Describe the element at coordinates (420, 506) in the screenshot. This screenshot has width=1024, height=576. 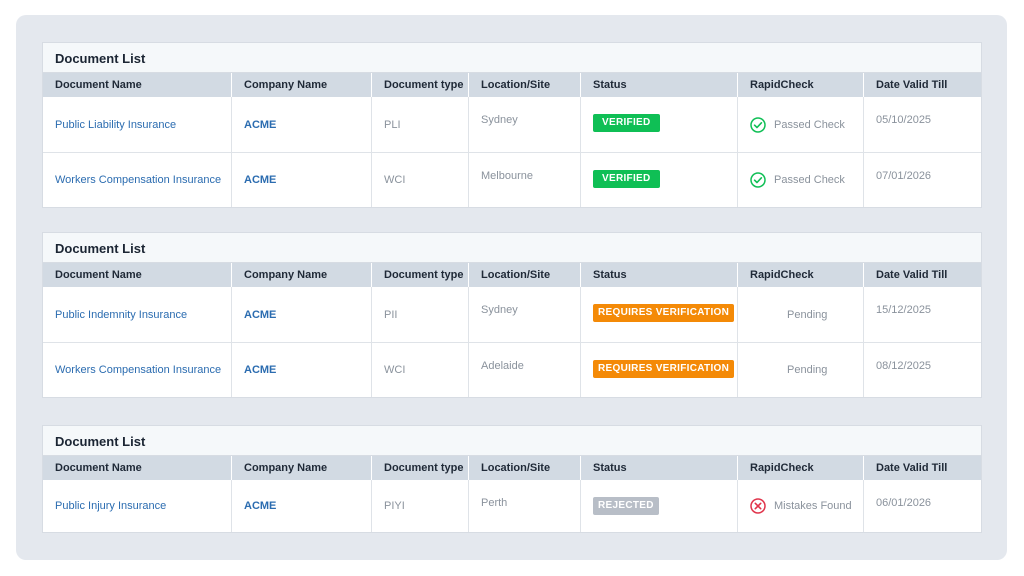
I see `document-type: PIYI` at that location.